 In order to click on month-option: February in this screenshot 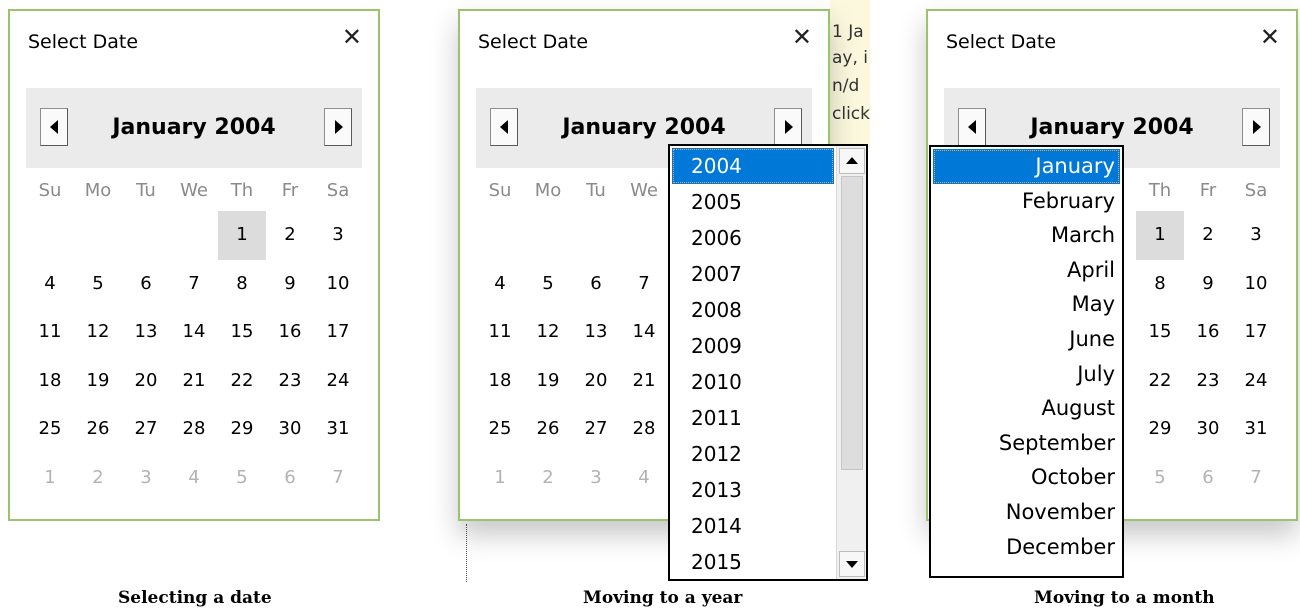, I will do `click(1026, 201)`.